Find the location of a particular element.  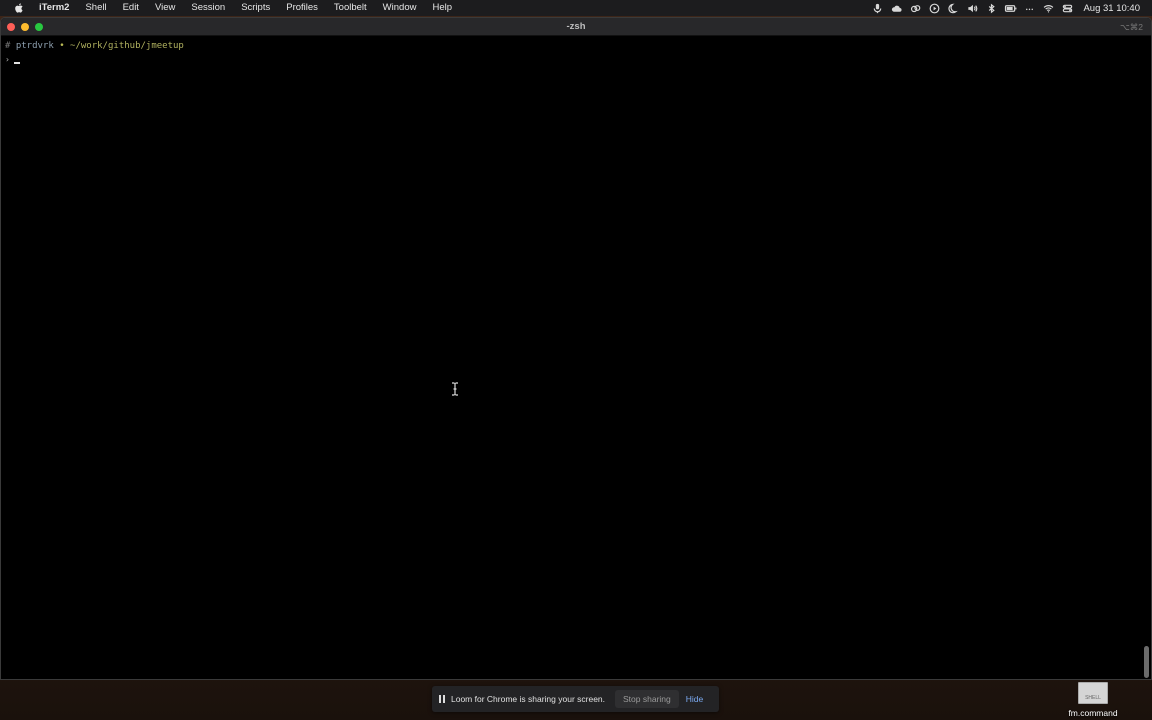

creative-cloud-icon is located at coordinates (916, 8).